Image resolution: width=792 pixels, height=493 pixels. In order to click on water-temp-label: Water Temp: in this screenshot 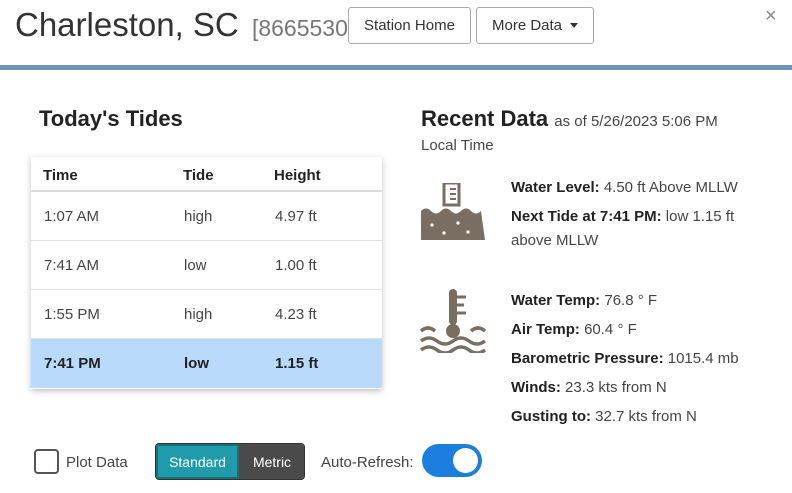, I will do `click(556, 300)`.